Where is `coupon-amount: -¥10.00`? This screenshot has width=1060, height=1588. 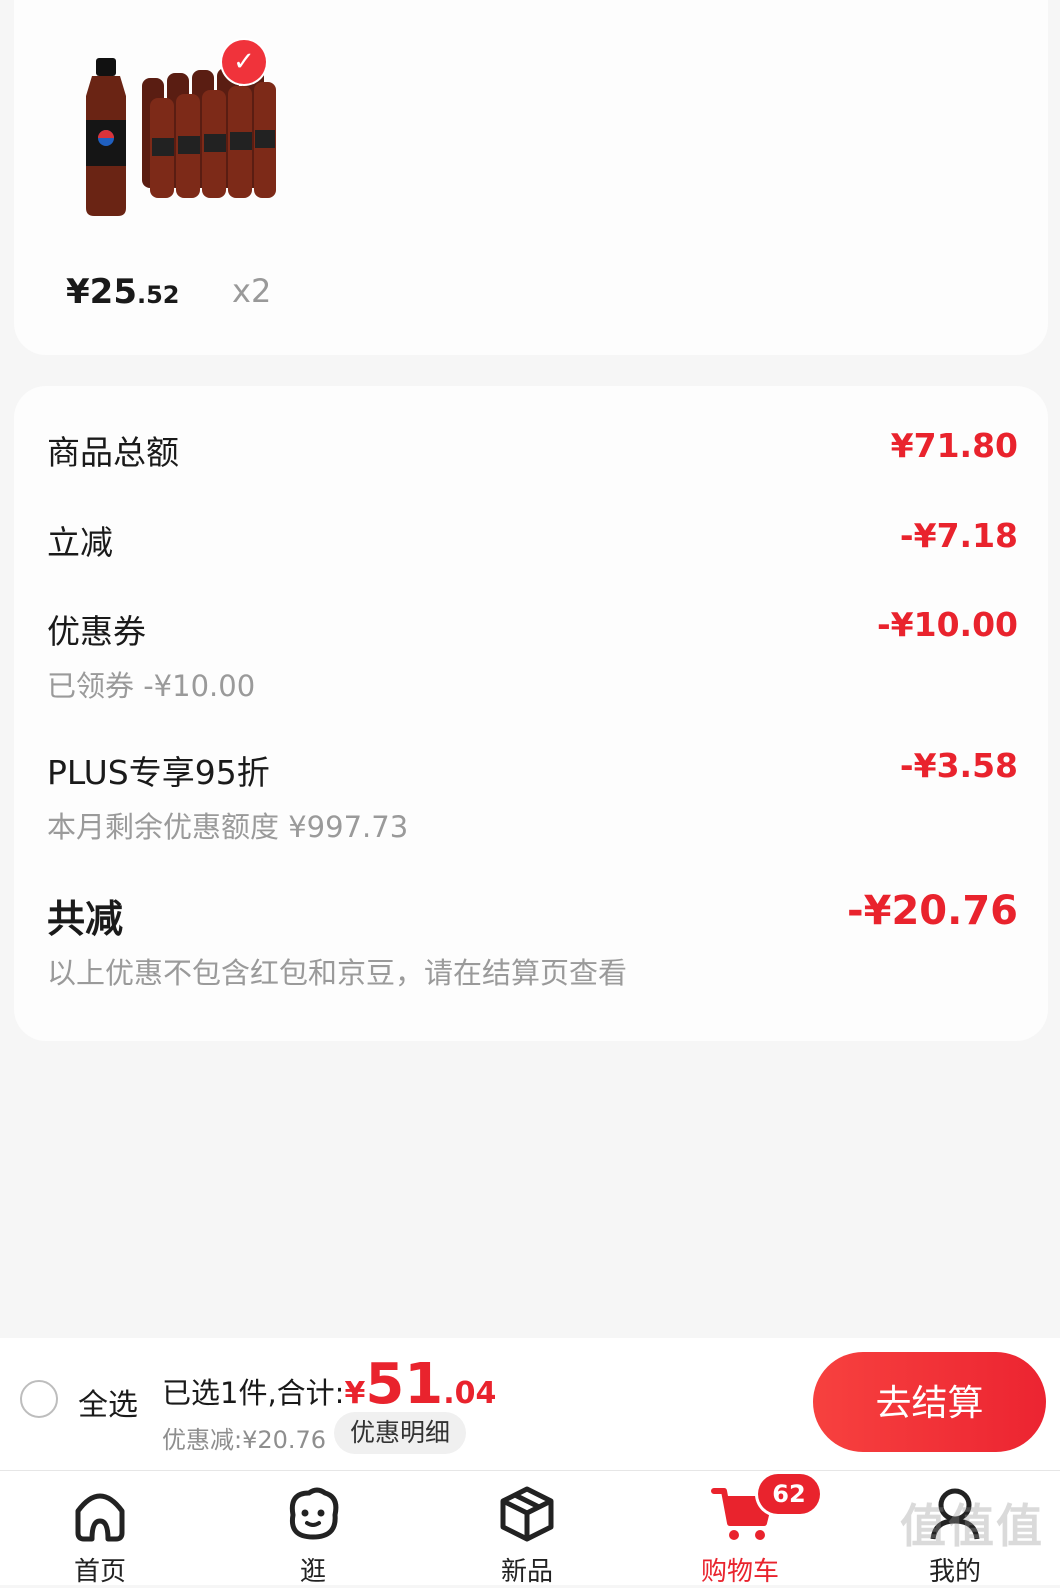 coupon-amount: -¥10.00 is located at coordinates (947, 624).